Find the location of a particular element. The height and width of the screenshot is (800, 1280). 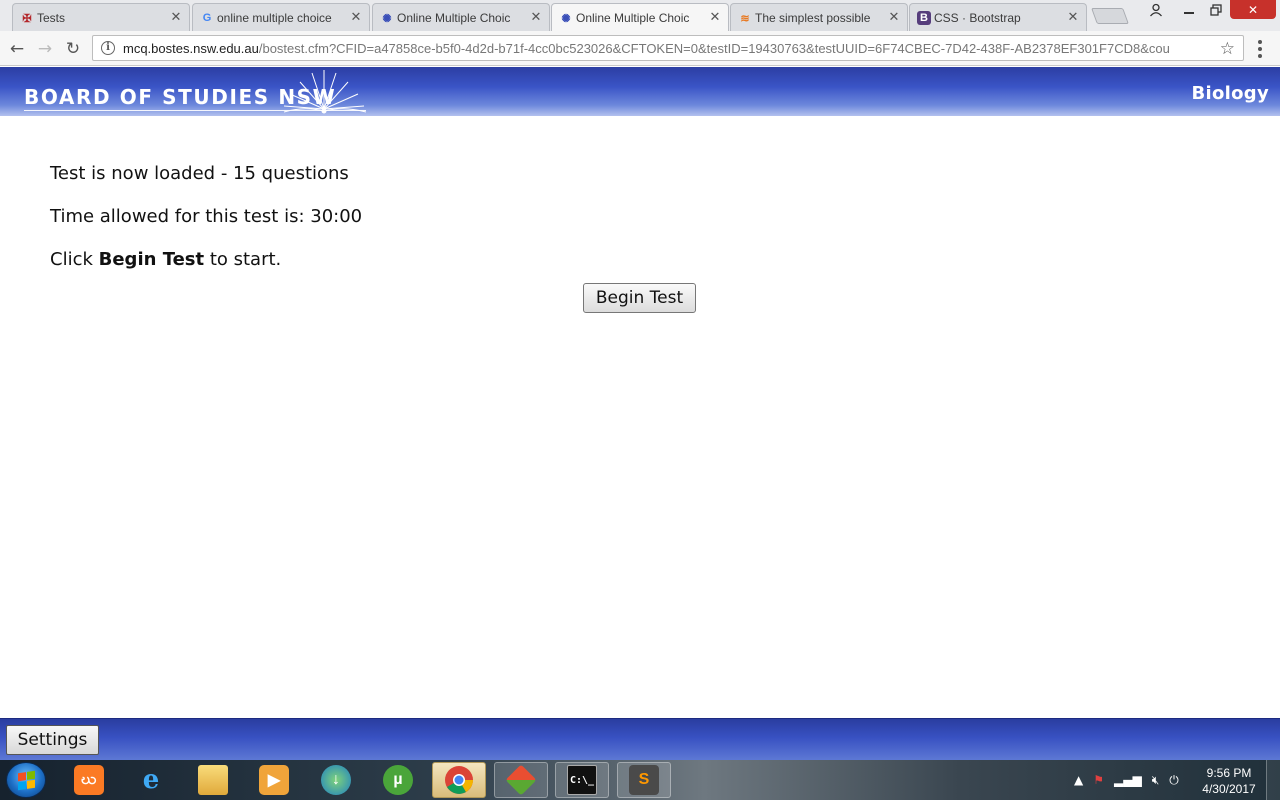

url-host: mcq.bostes.nsw.edu.au is located at coordinates (191, 48).